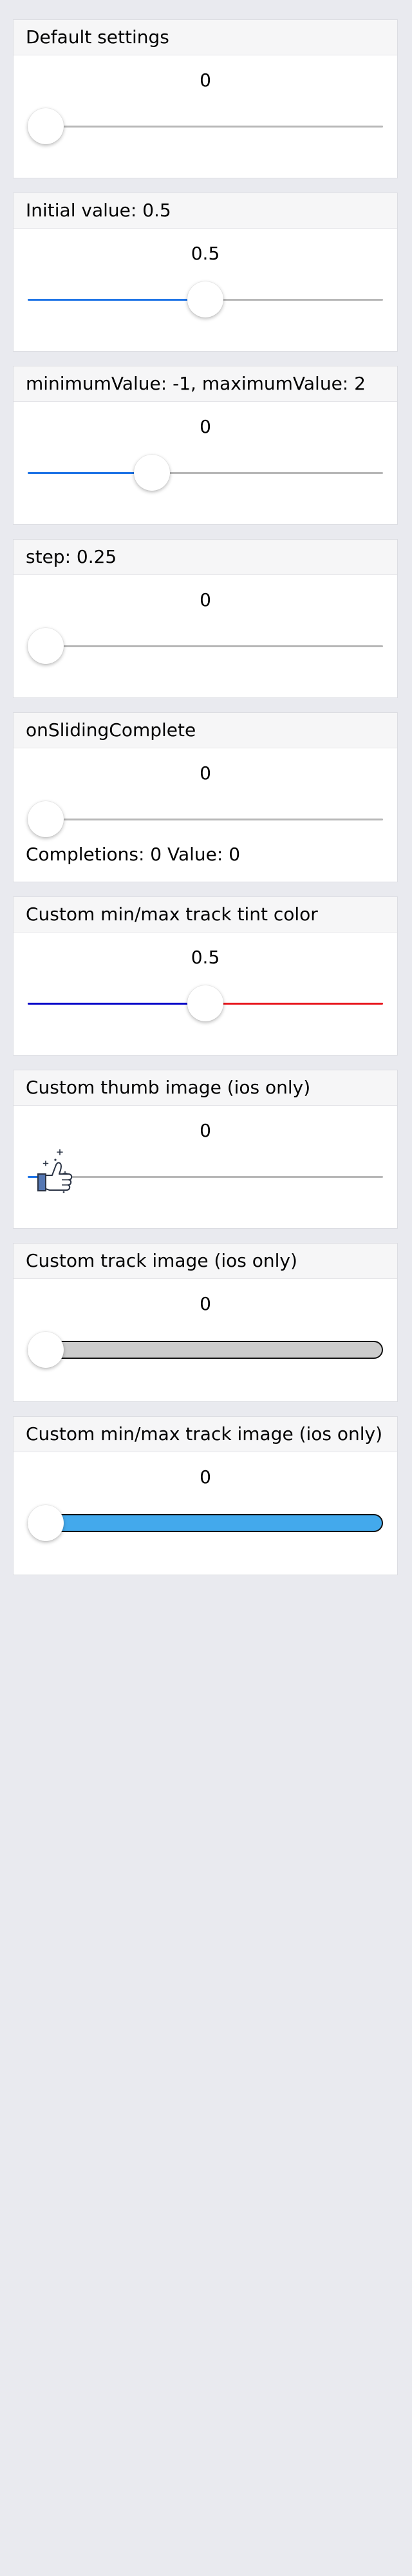 The image size is (412, 2576). What do you see at coordinates (205, 557) in the screenshot?
I see `card-title: step: 0.25` at bounding box center [205, 557].